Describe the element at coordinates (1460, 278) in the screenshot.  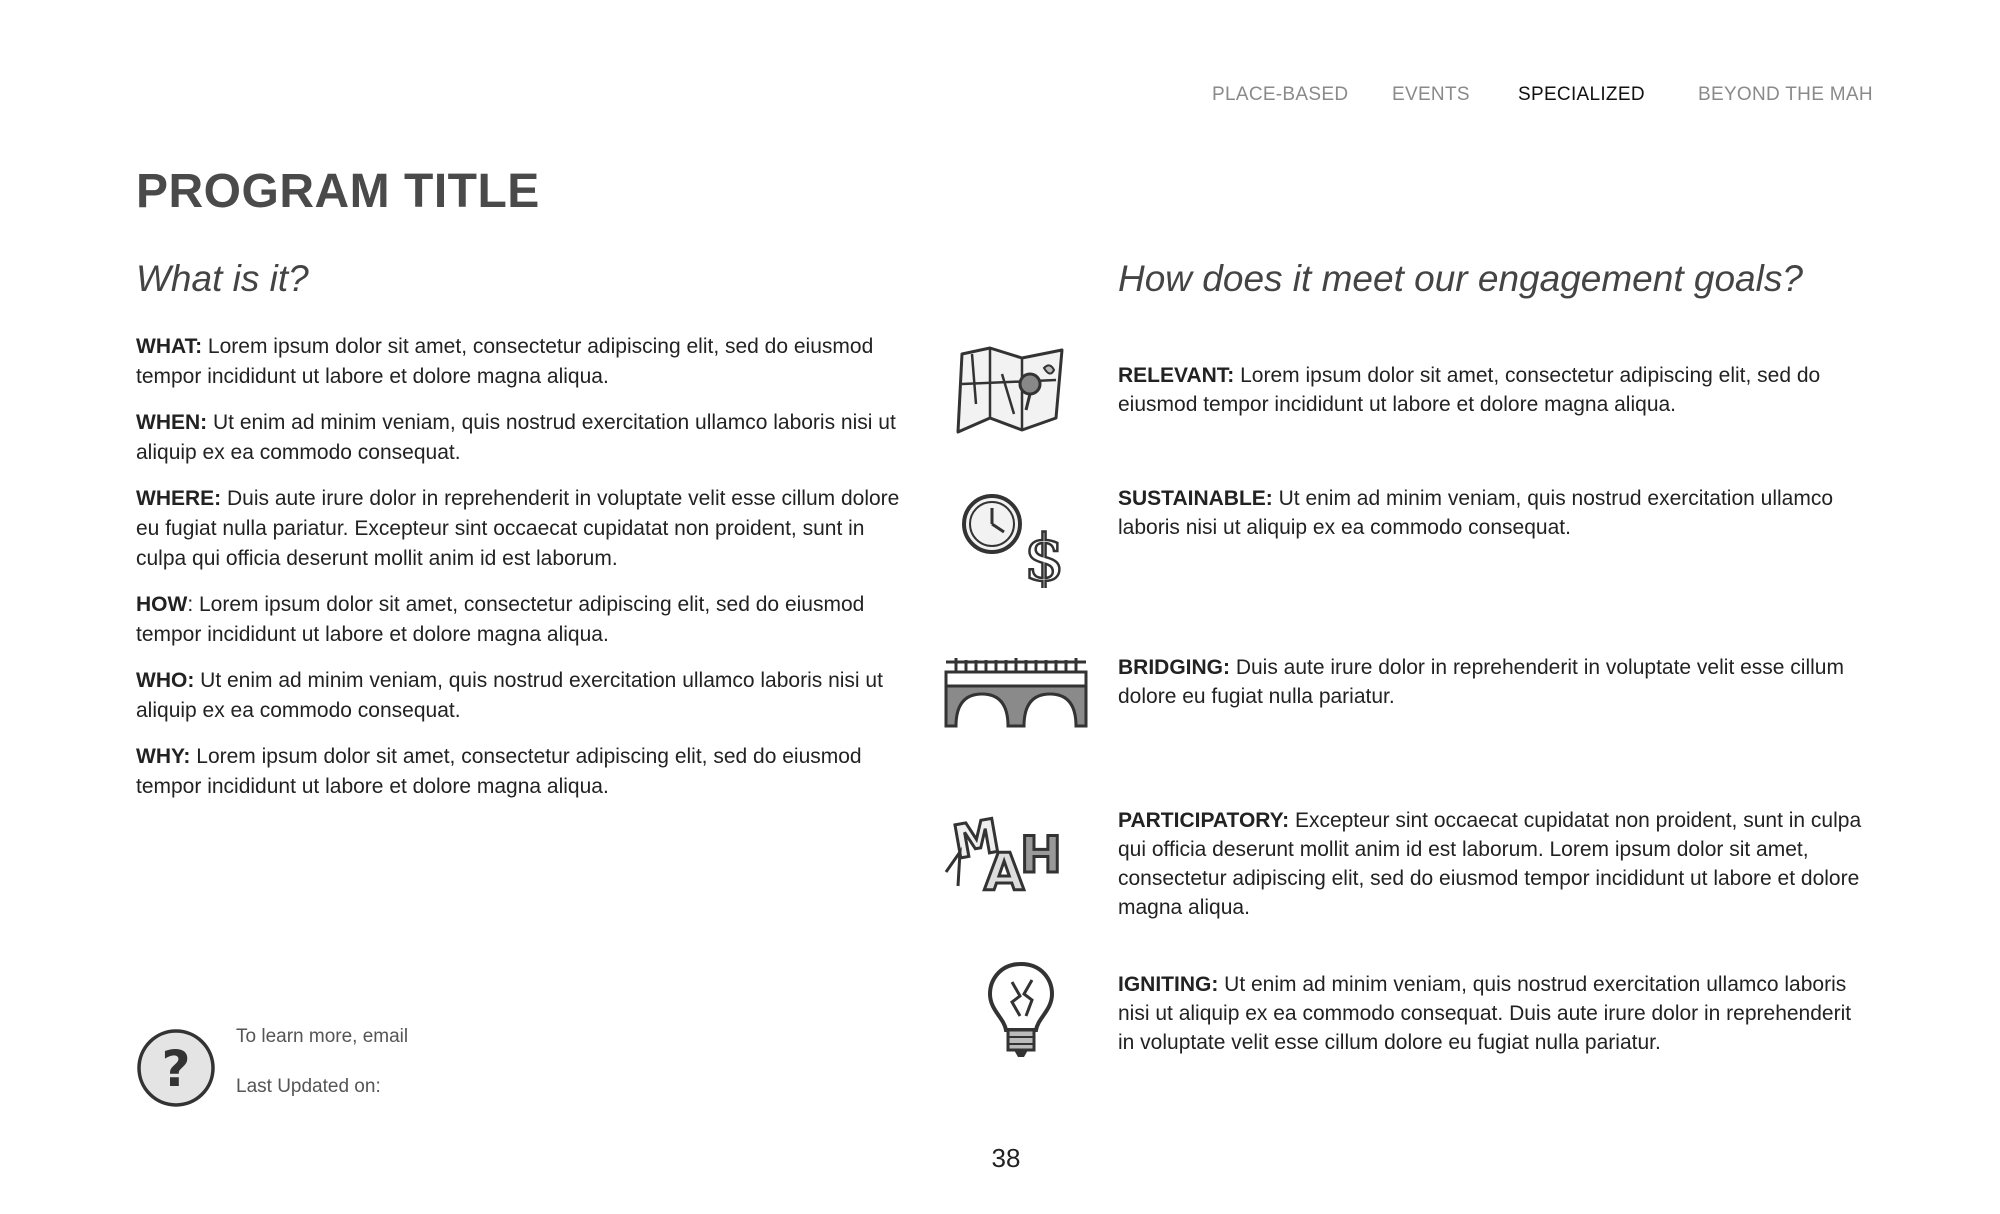
I see `engagement-goals-heading: How does it meet our engagement goals?` at that location.